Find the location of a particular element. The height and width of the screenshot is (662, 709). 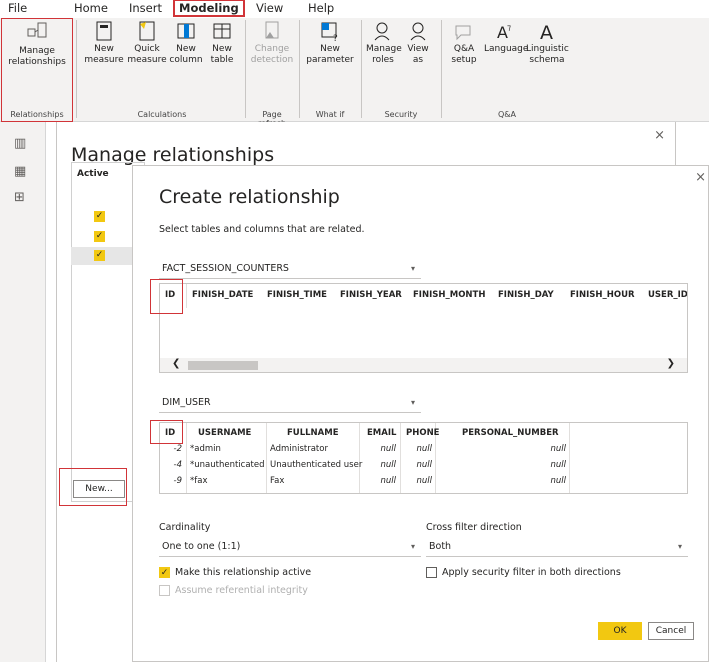

model-view-icon: ⊞ is located at coordinates (19, 197).